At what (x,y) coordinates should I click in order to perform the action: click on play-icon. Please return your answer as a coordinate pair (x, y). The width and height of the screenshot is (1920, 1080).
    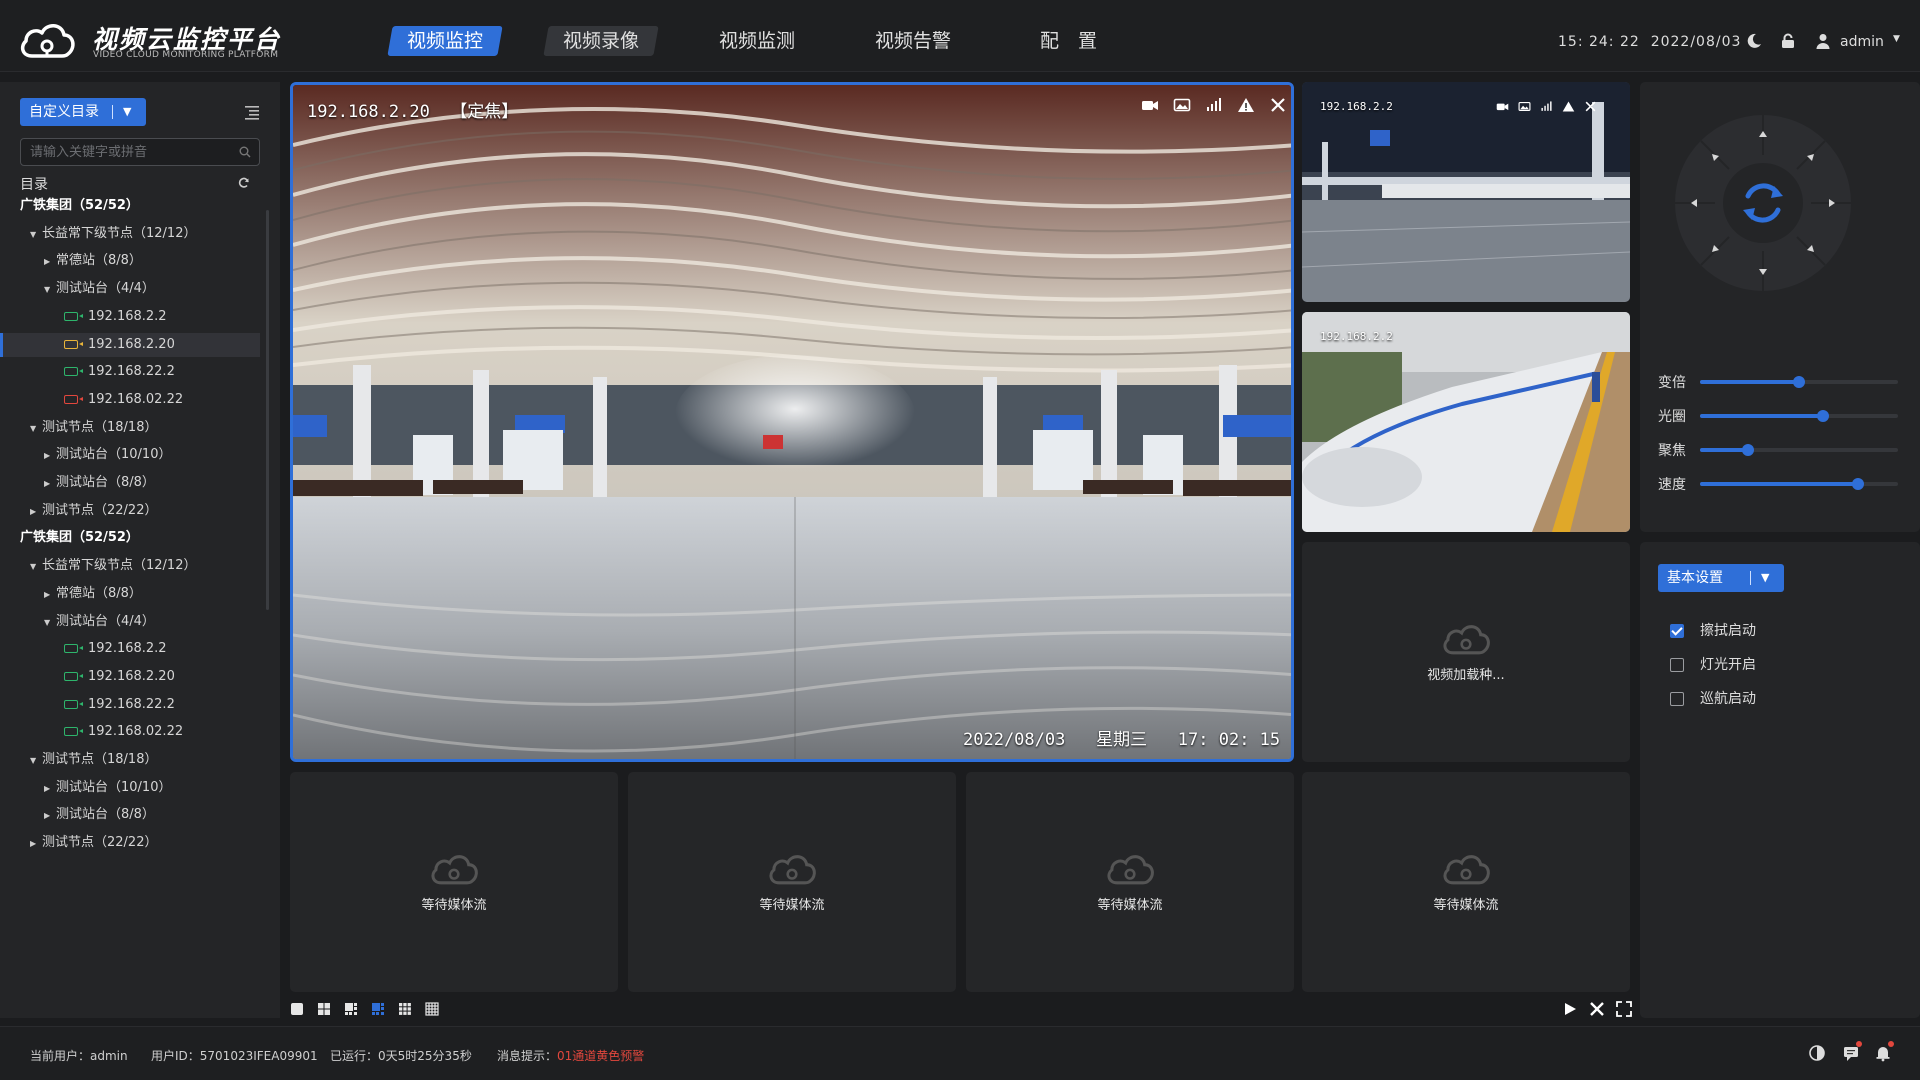
    Looking at the image, I should click on (1570, 1009).